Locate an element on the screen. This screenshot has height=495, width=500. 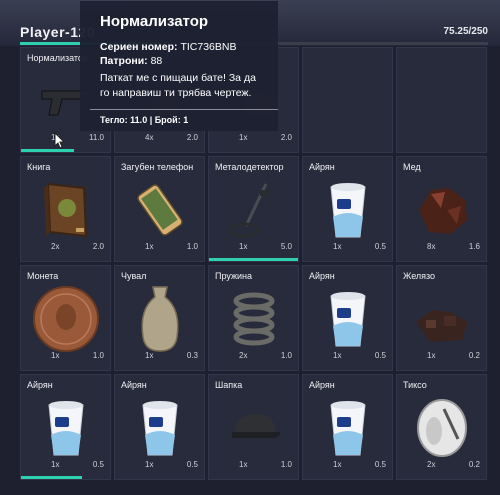
iron-ore-icon is located at coordinates (441, 319).